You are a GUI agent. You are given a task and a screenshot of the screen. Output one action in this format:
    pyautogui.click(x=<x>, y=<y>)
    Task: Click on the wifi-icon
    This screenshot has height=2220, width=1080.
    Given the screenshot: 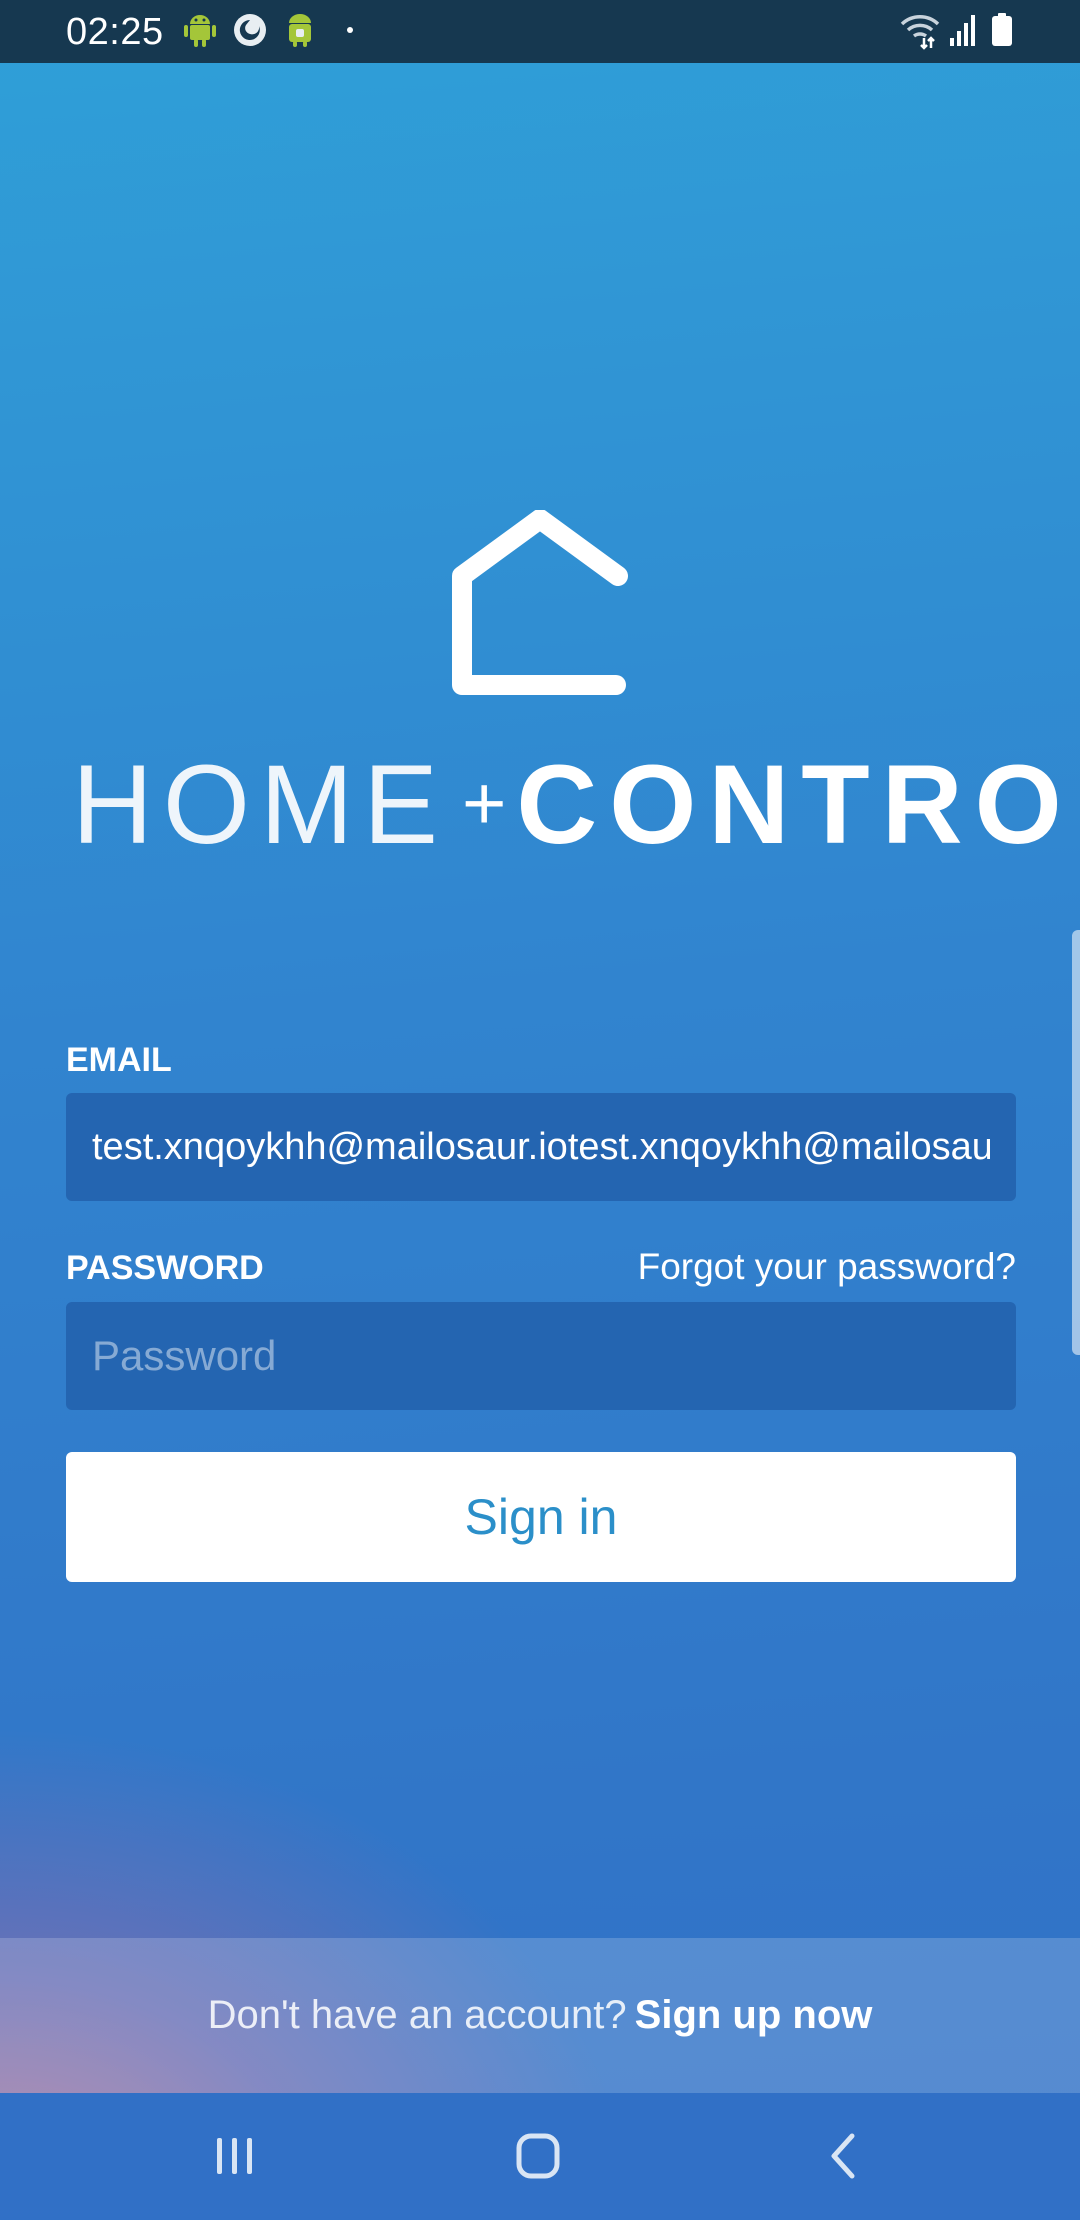 What is the action you would take?
    pyautogui.click(x=920, y=32)
    